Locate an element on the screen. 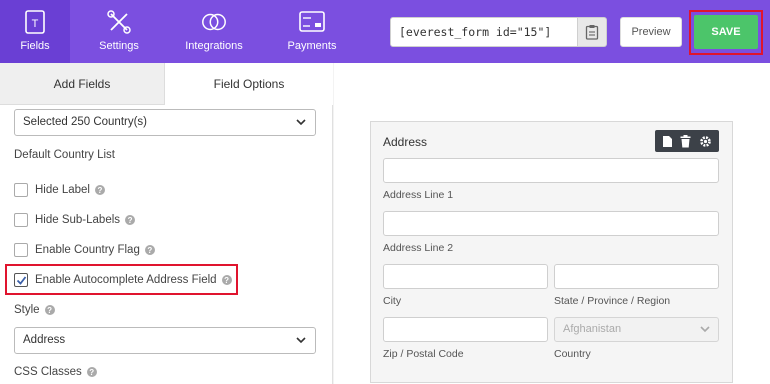 The height and width of the screenshot is (384, 770). hide-label-checkbox is located at coordinates (21, 190).